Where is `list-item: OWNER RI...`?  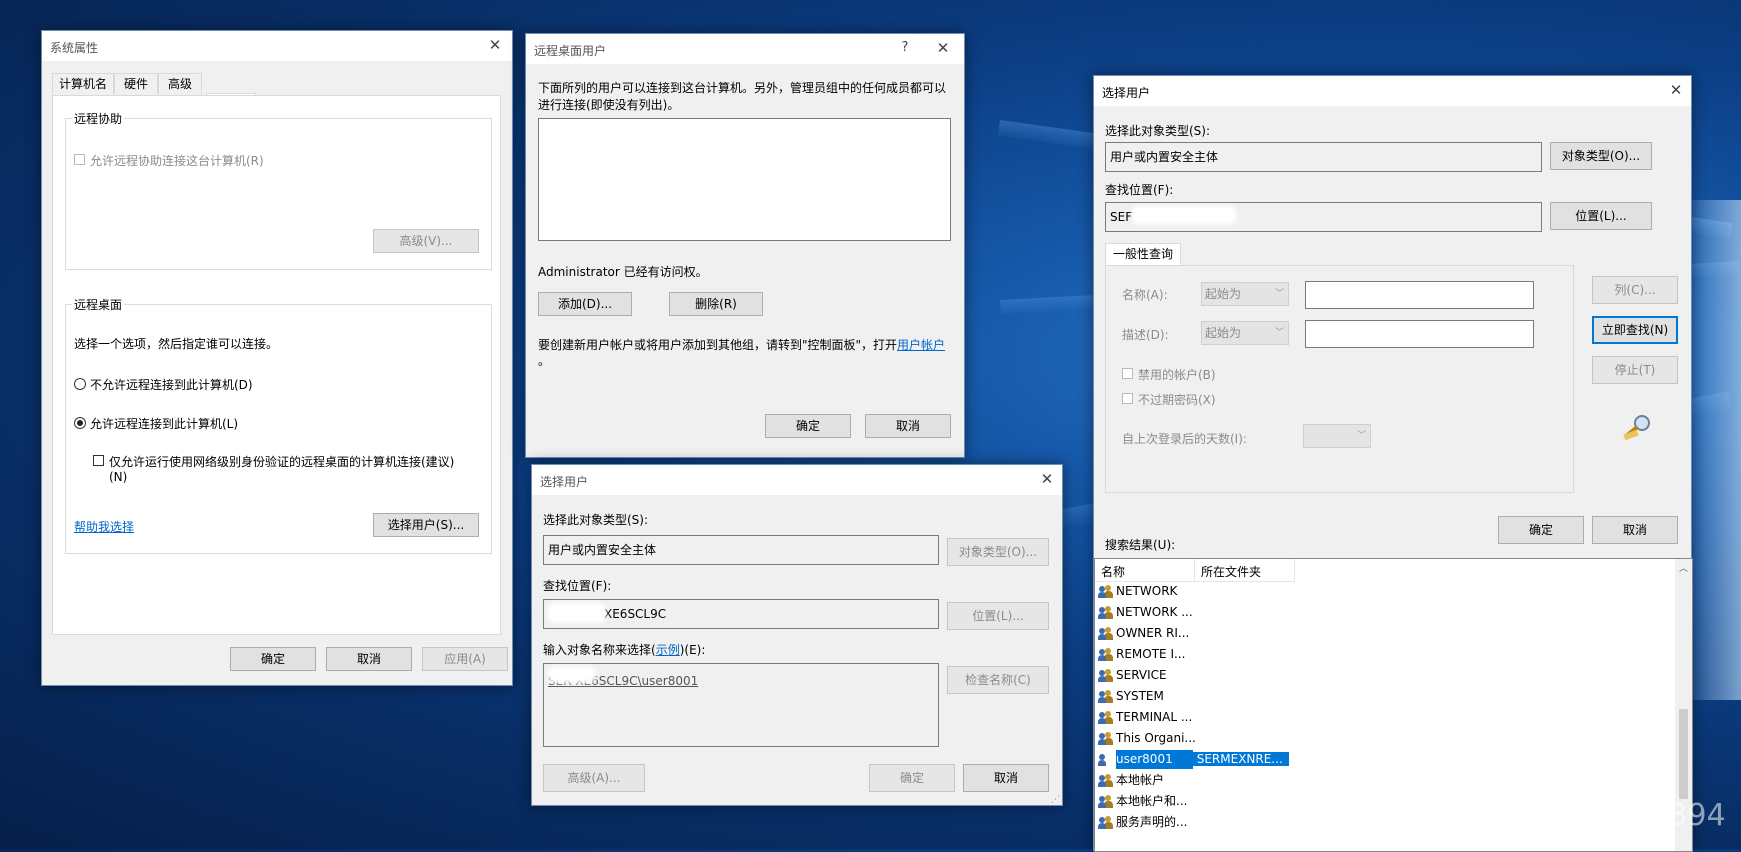 list-item: OWNER RI... is located at coordinates (1193, 633).